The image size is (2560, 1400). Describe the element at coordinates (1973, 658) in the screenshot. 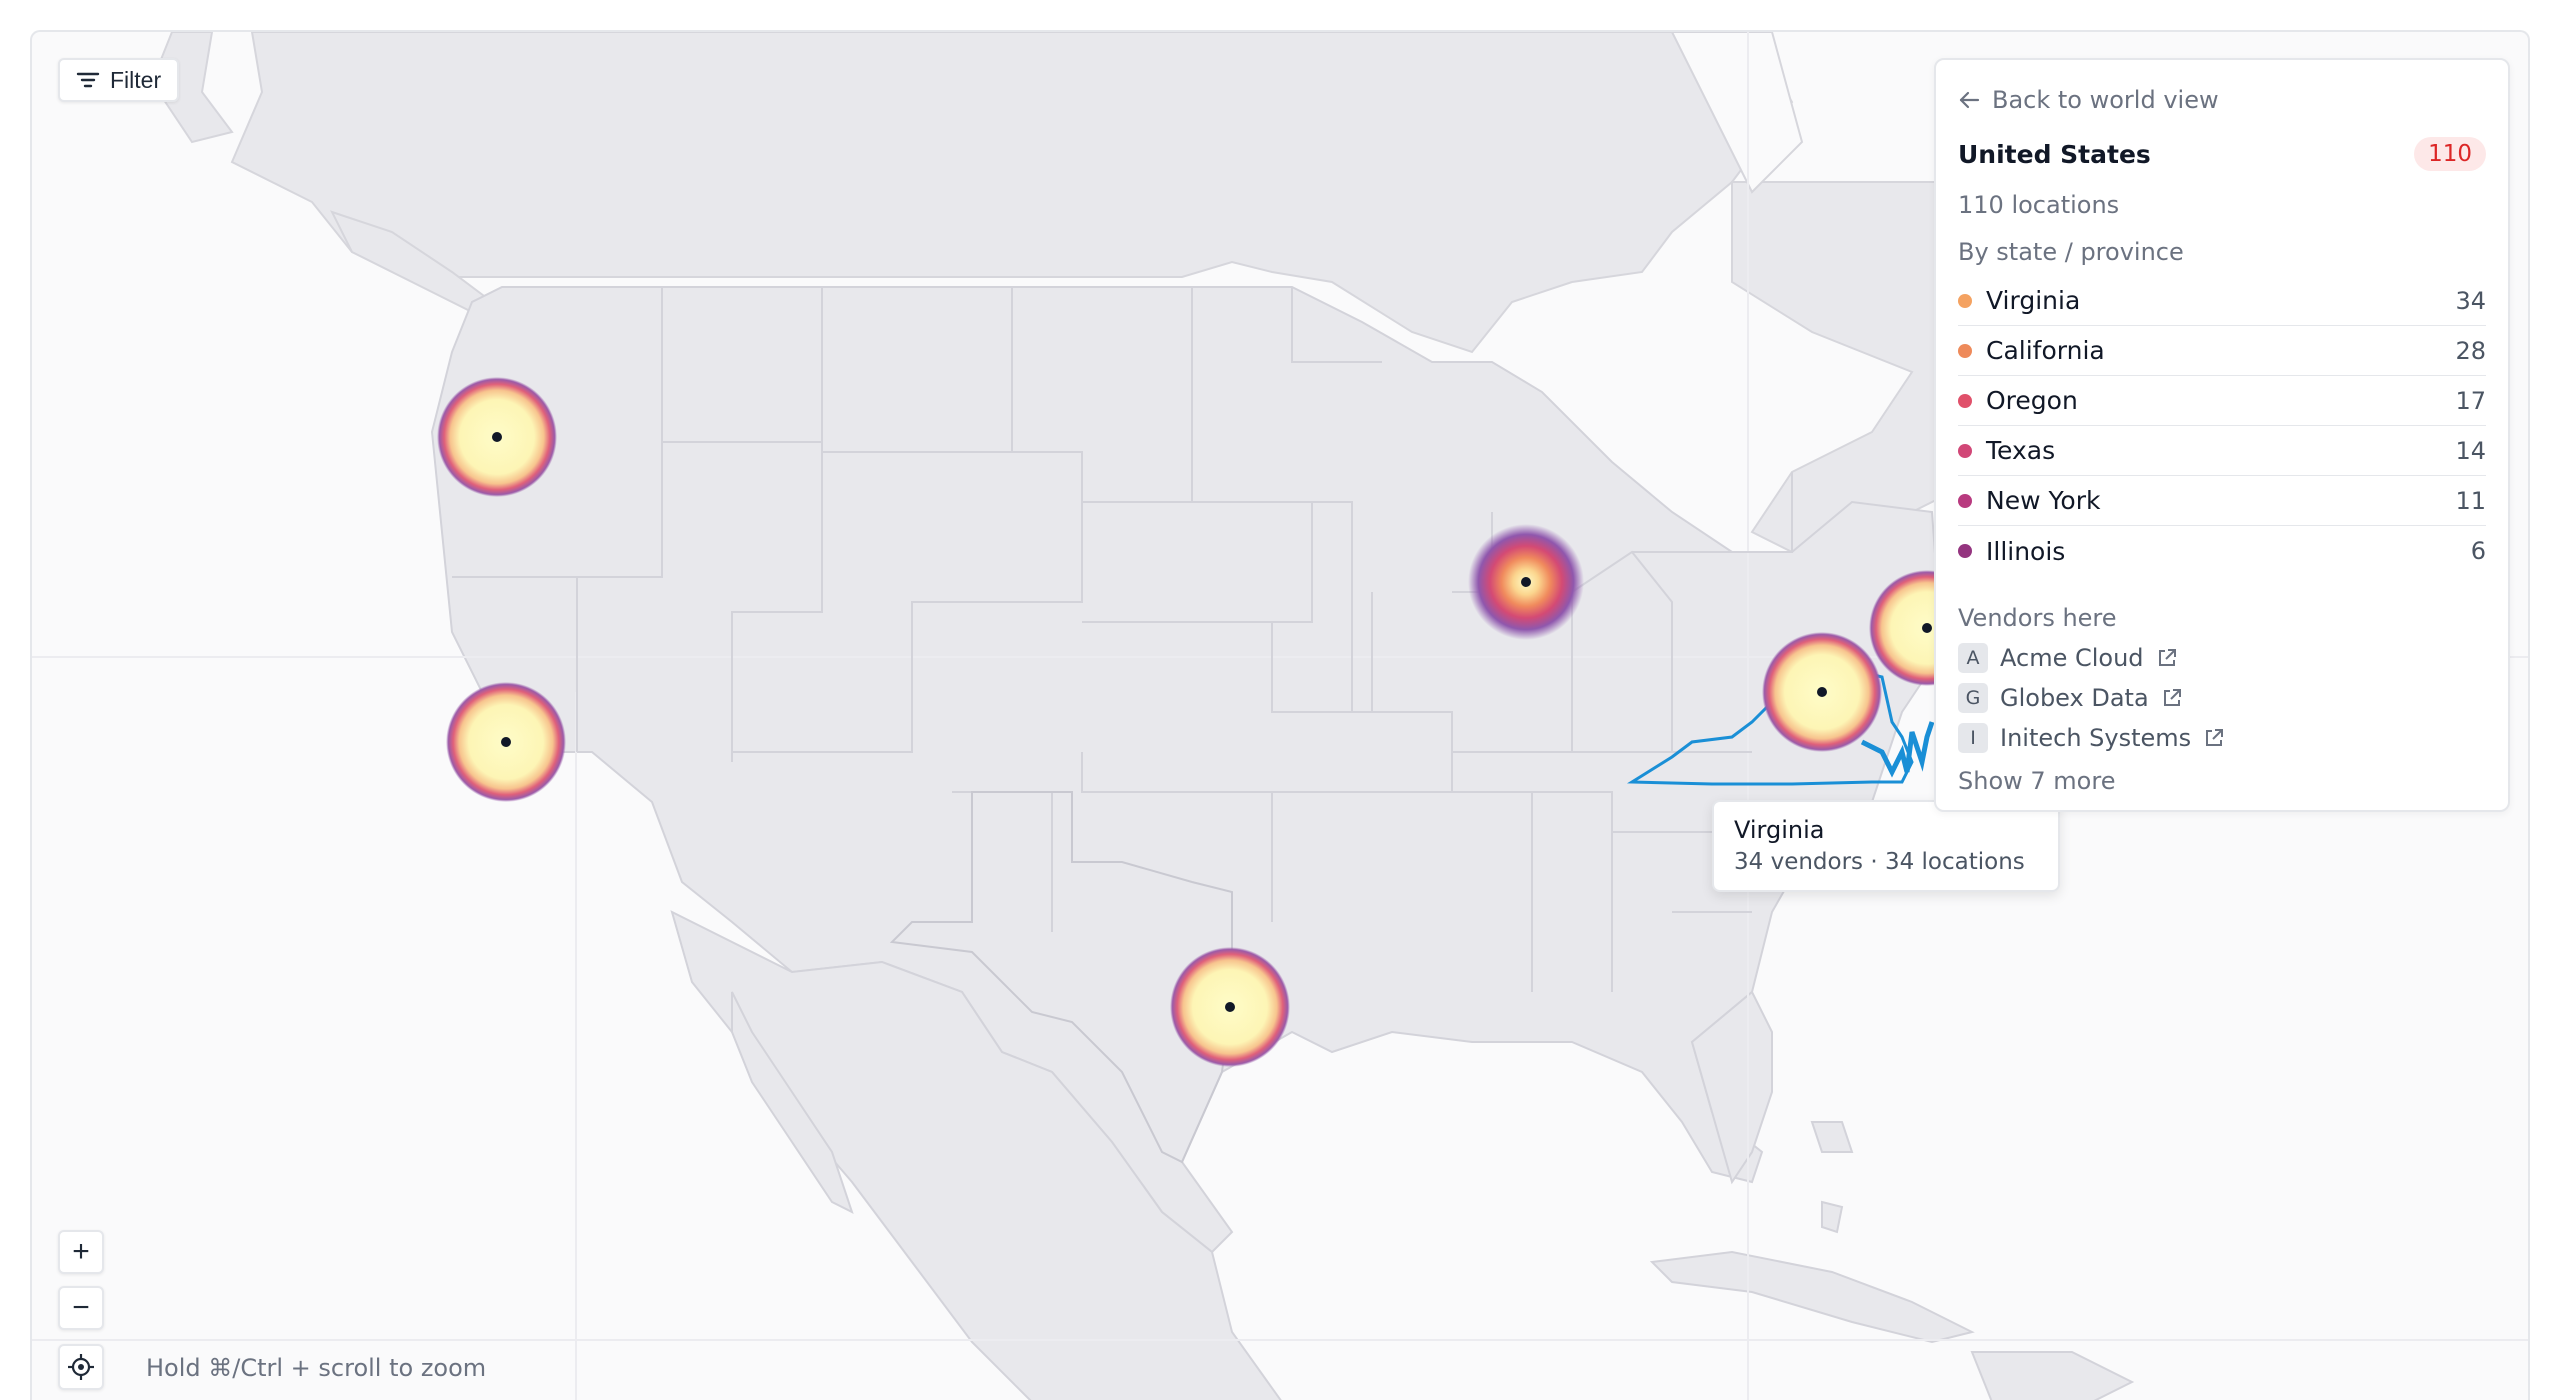

I see `vendor-avatar: A` at that location.